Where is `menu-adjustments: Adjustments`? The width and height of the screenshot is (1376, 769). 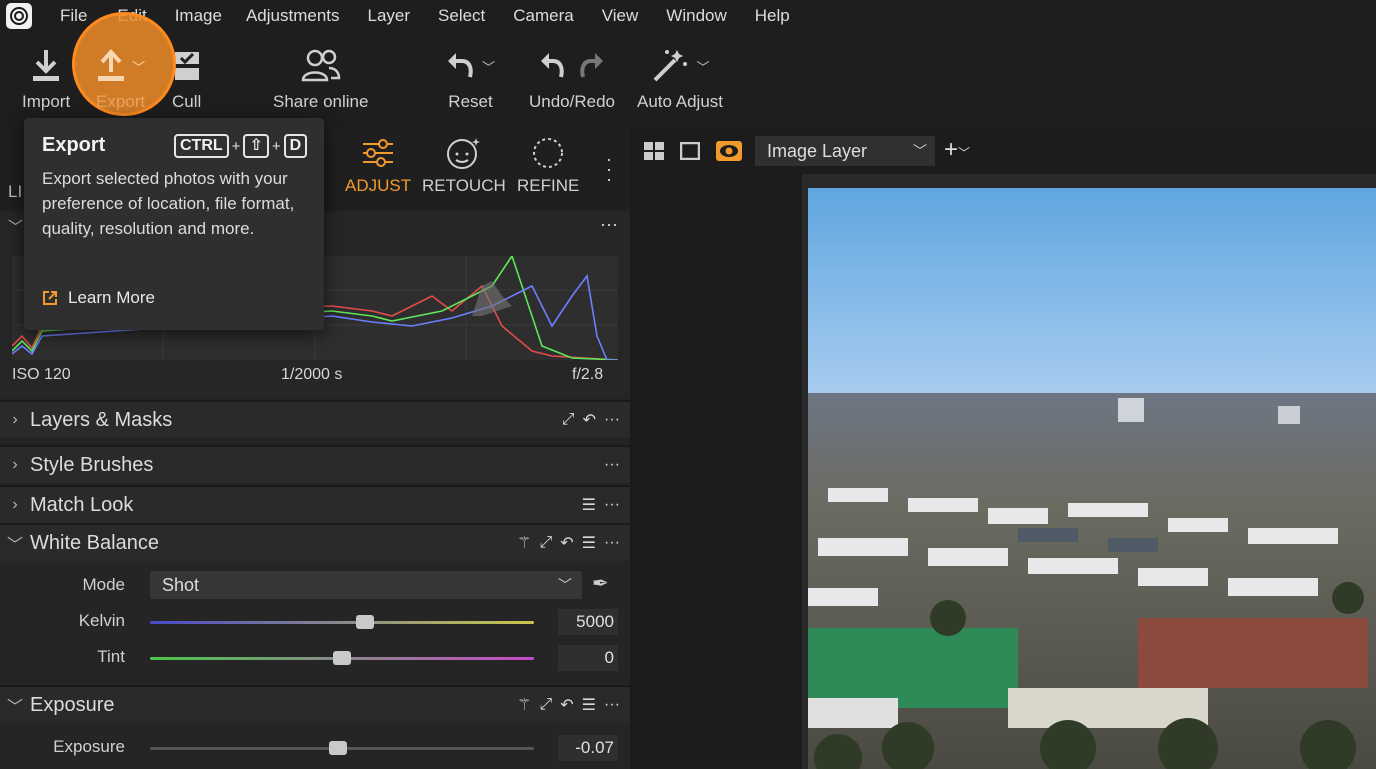
menu-adjustments: Adjustments is located at coordinates (293, 16).